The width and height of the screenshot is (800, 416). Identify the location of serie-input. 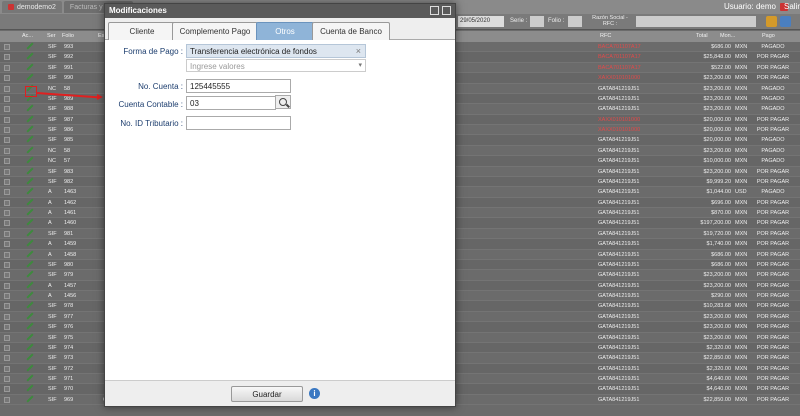
(537, 21).